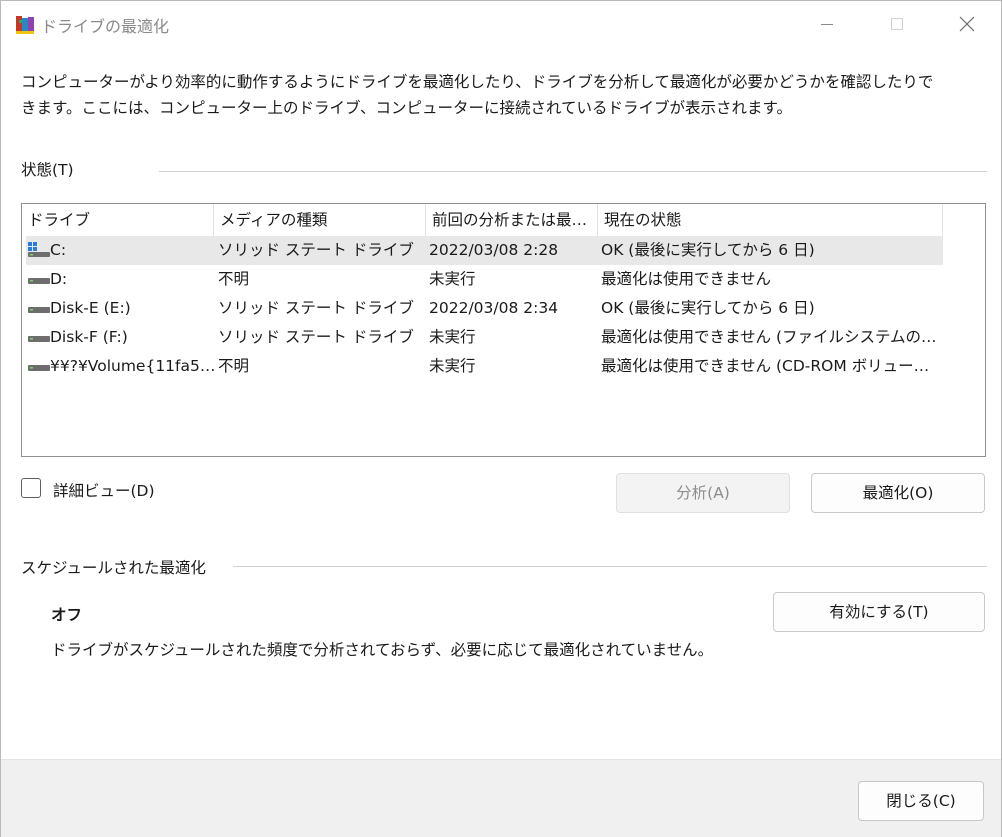 The height and width of the screenshot is (837, 1002). I want to click on defrag-app-icon, so click(25, 25).